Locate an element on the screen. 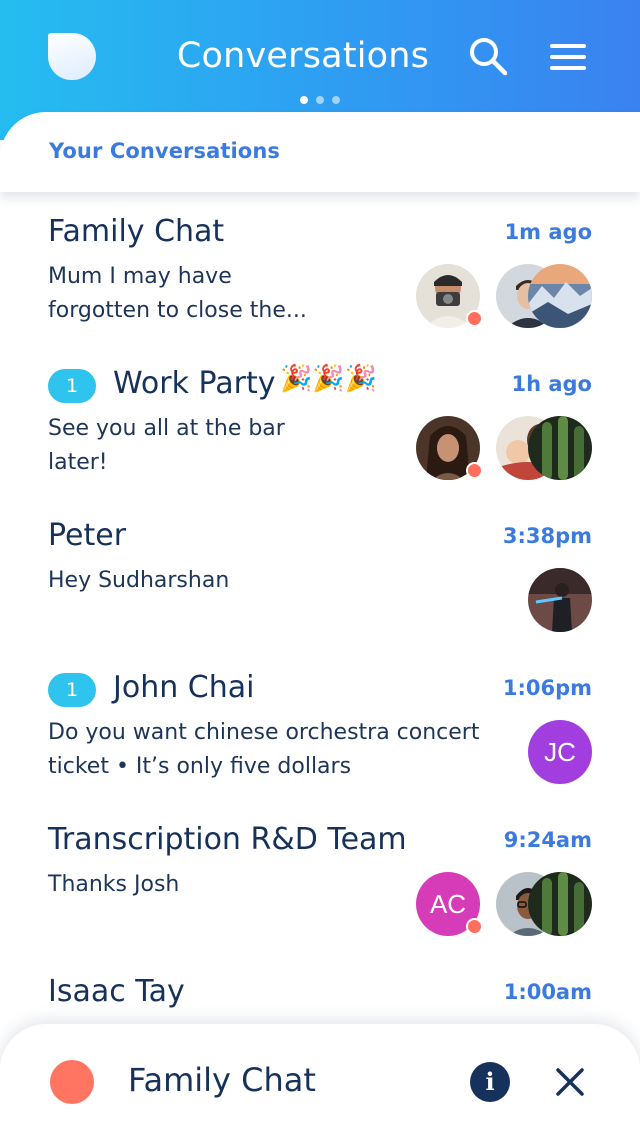  avatar-group: AC is located at coordinates (472, 904).